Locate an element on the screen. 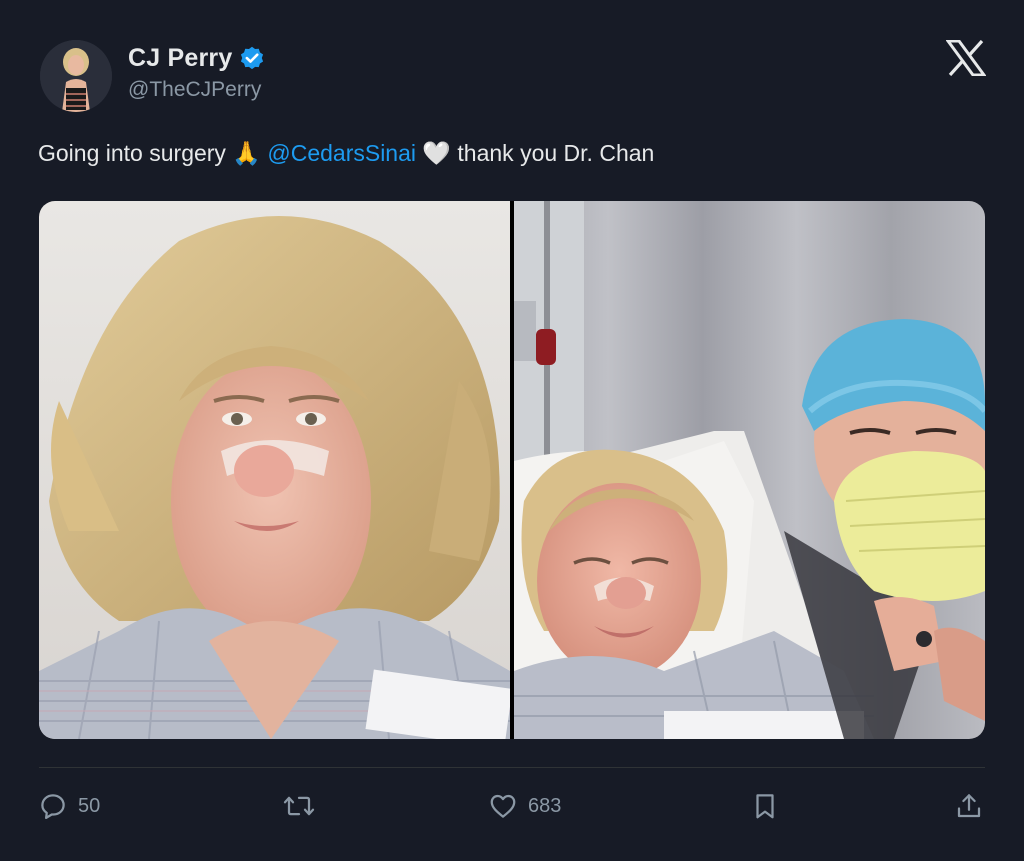  like-count: 683 is located at coordinates (545, 805).